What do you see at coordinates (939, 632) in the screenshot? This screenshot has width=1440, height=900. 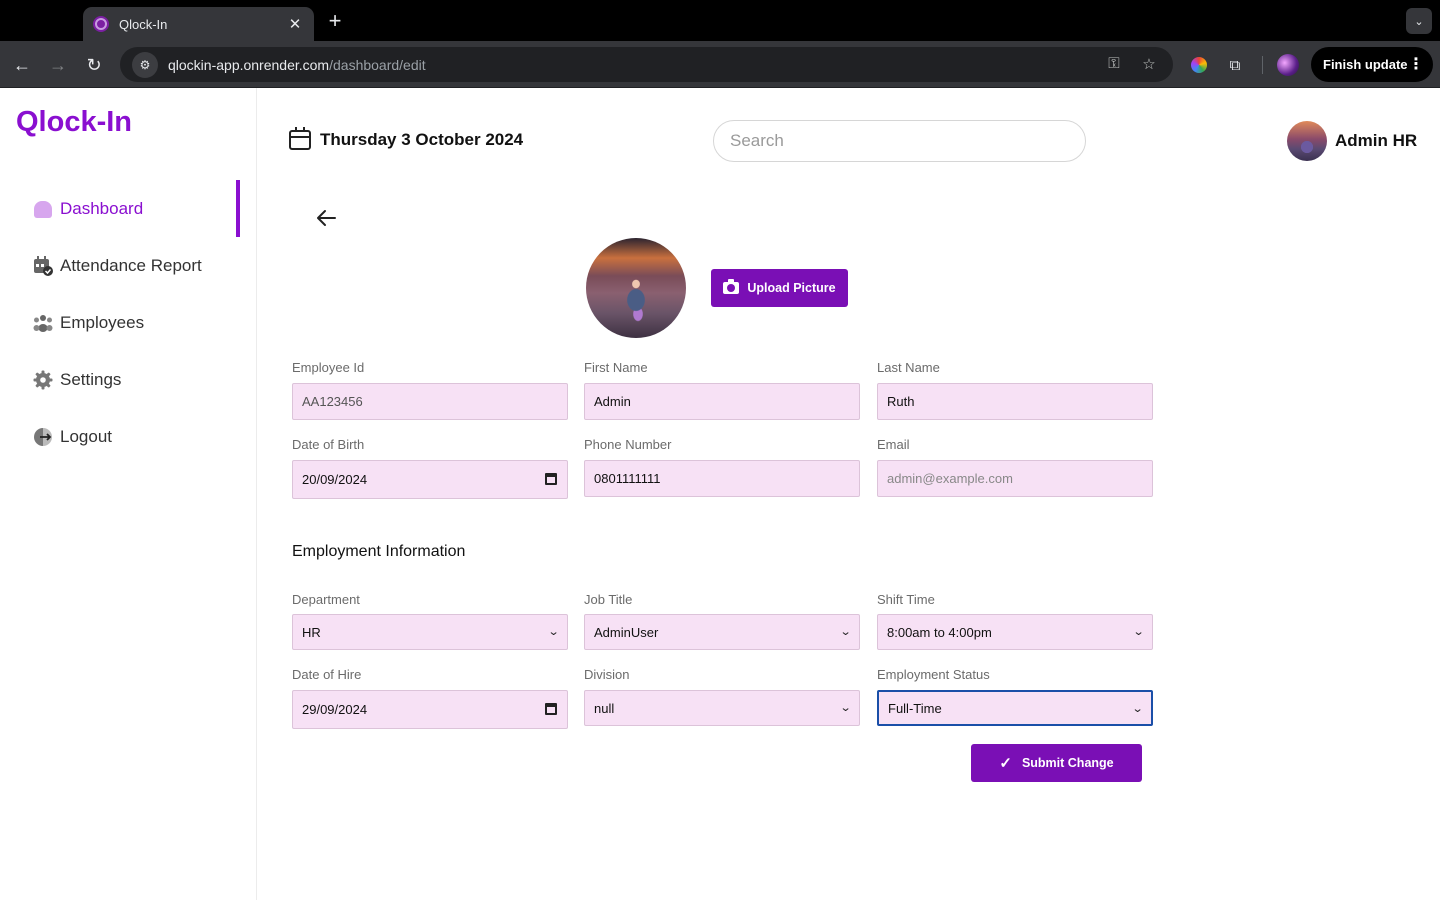 I see `shift-time-value: 8:00am to 4:00pm` at bounding box center [939, 632].